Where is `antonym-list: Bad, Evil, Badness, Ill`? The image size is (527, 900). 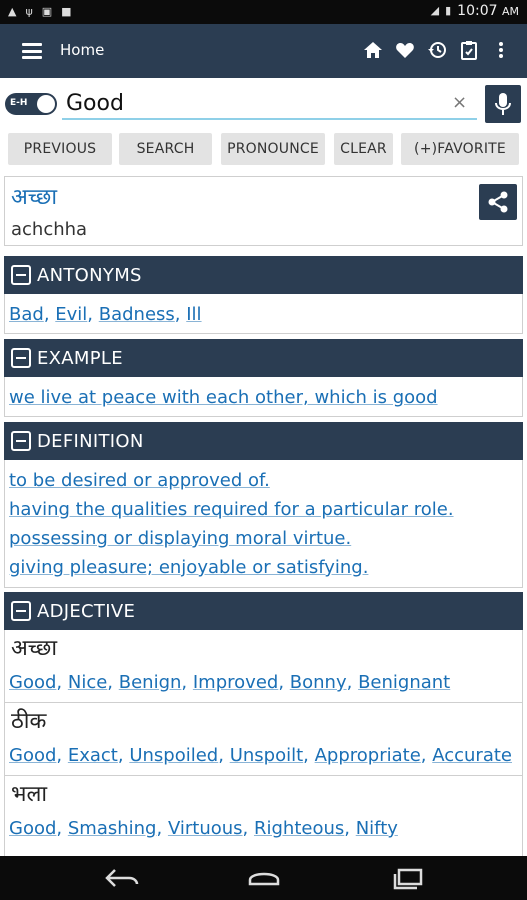 antonym-list: Bad, Evil, Badness, Ill is located at coordinates (105, 314).